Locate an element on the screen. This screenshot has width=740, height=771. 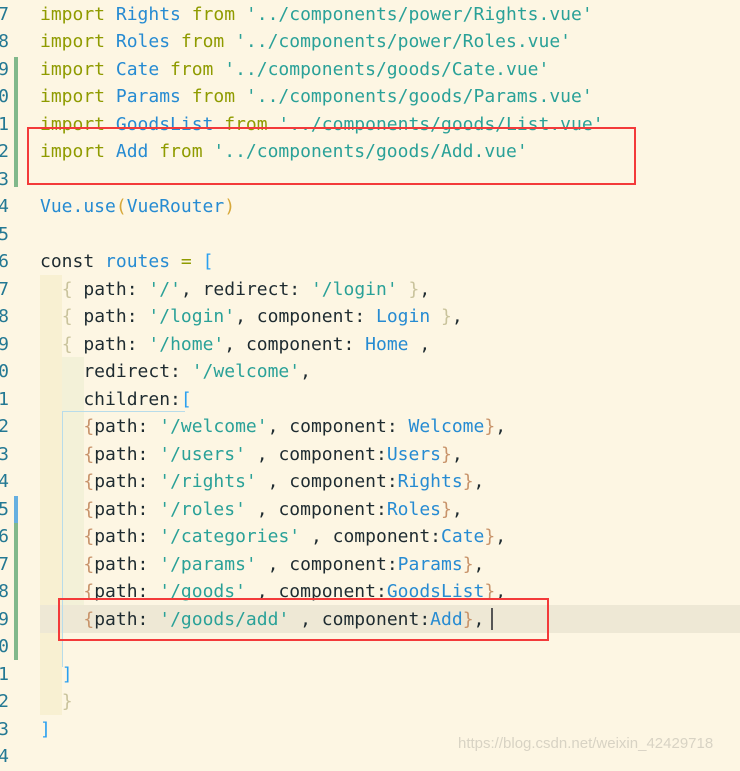
code-token: from is located at coordinates (218, 96).